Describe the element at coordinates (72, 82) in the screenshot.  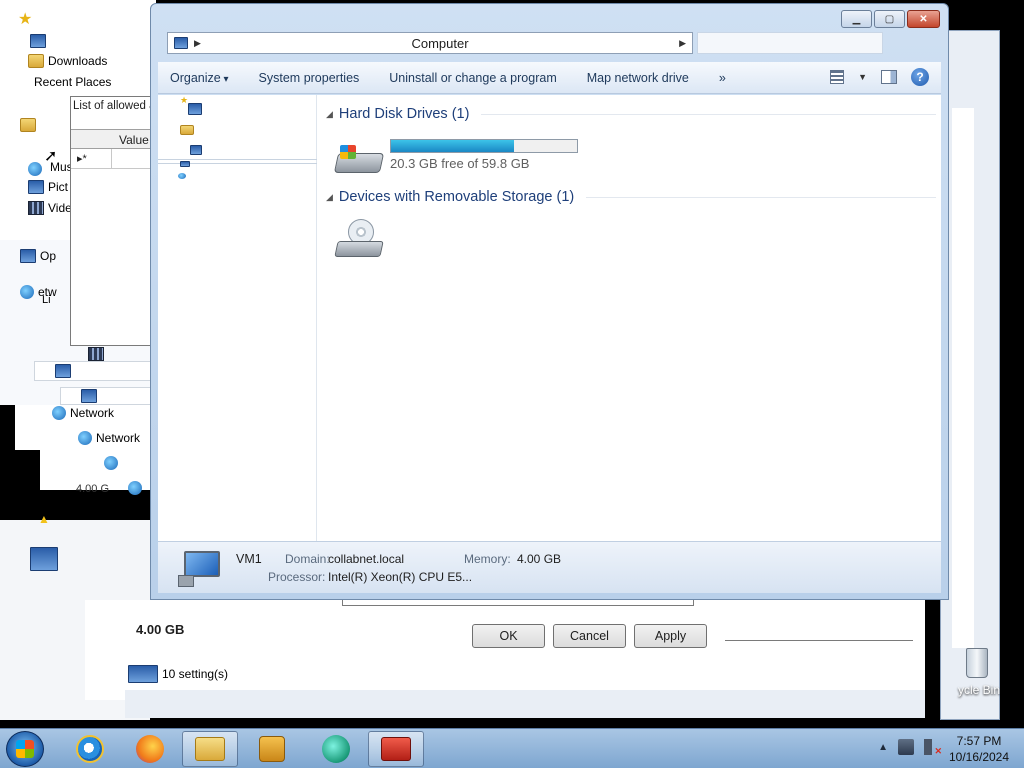
I see `favorites-item-recent-places: Recent Places` at that location.